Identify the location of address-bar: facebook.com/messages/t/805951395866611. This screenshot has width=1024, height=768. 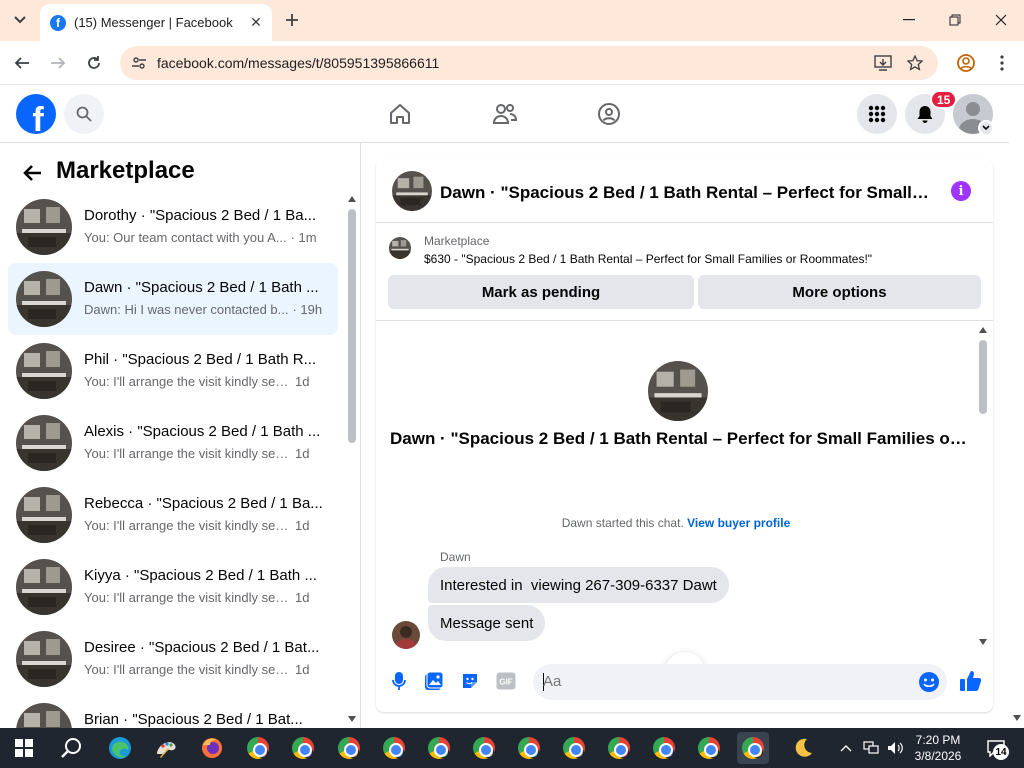
(529, 63).